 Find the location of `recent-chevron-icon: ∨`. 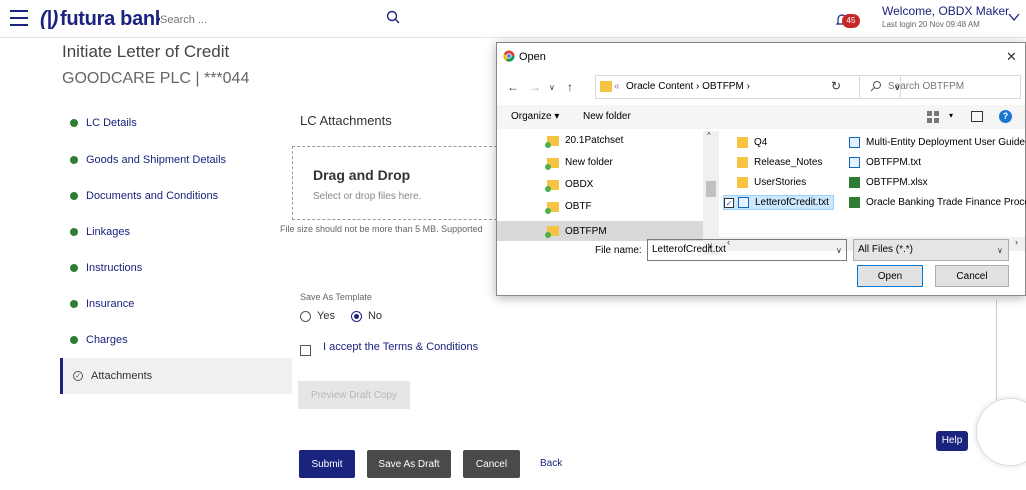

recent-chevron-icon: ∨ is located at coordinates (552, 87).